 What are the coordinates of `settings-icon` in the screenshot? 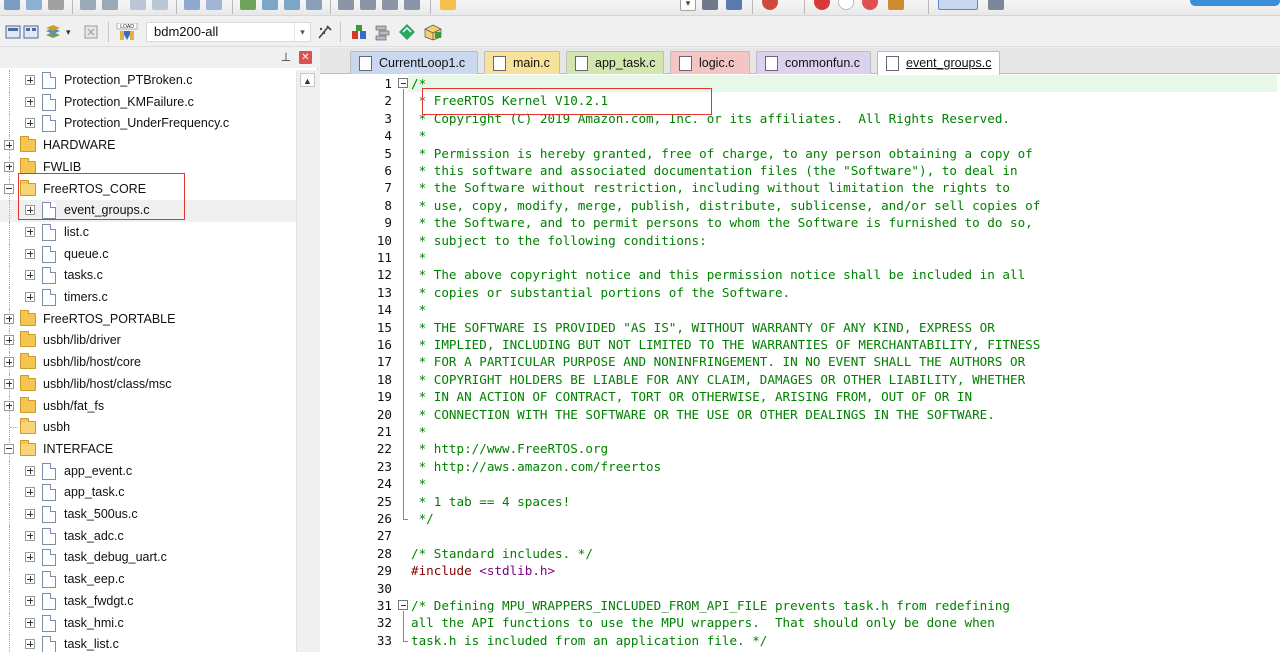 It's located at (896, 5).